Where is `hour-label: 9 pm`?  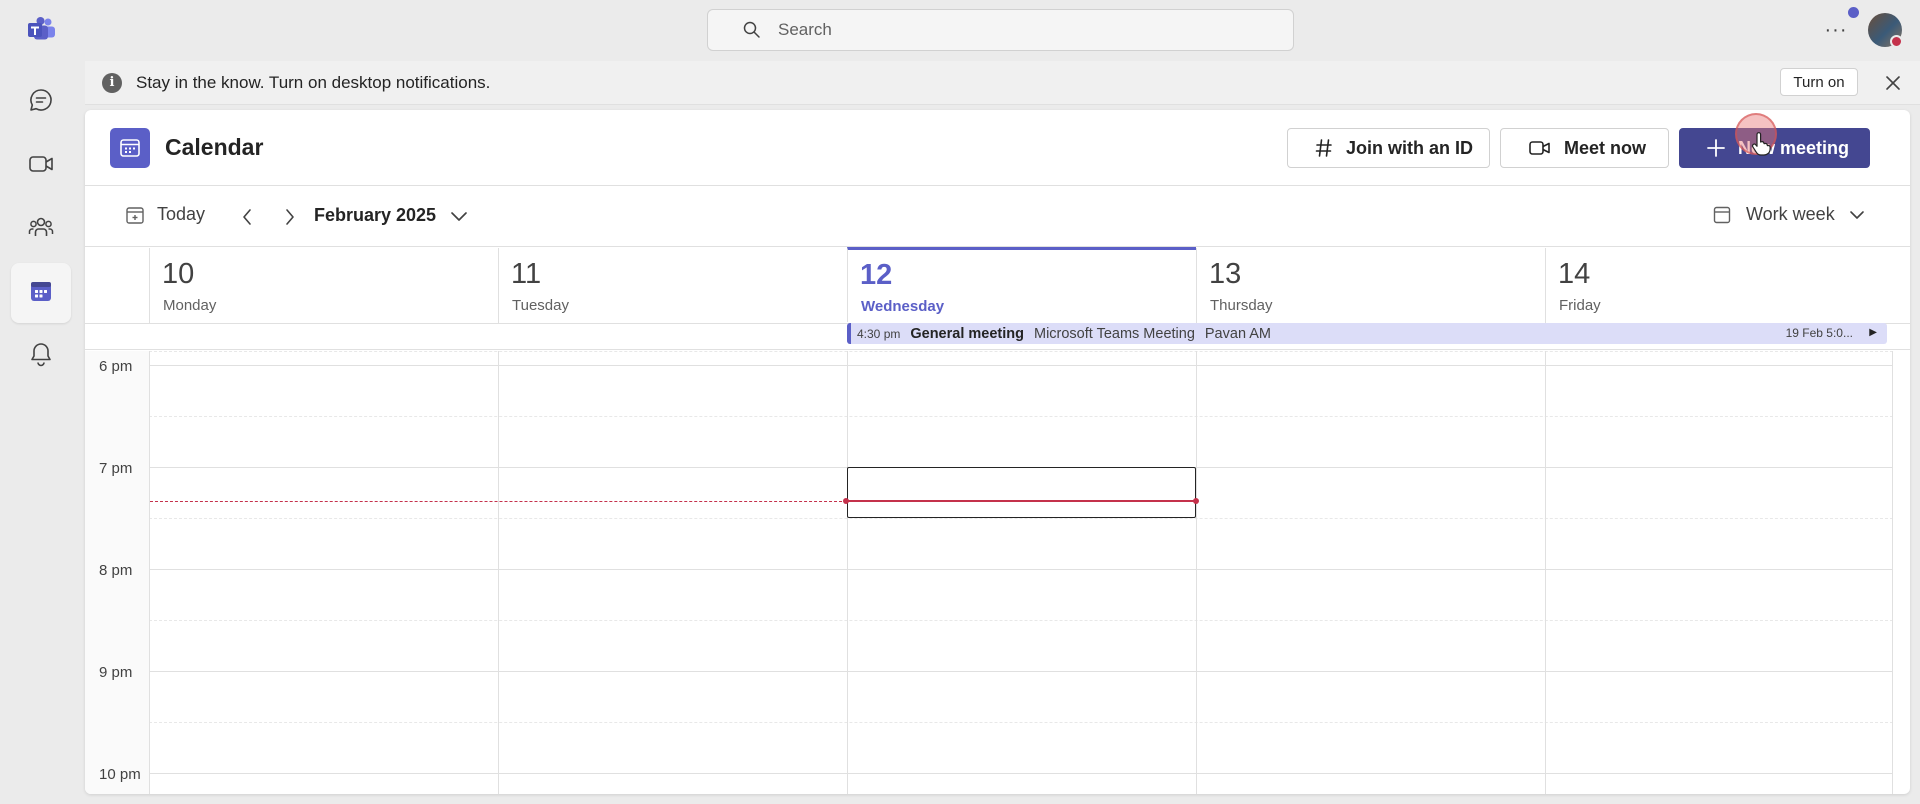 hour-label: 9 pm is located at coordinates (116, 672).